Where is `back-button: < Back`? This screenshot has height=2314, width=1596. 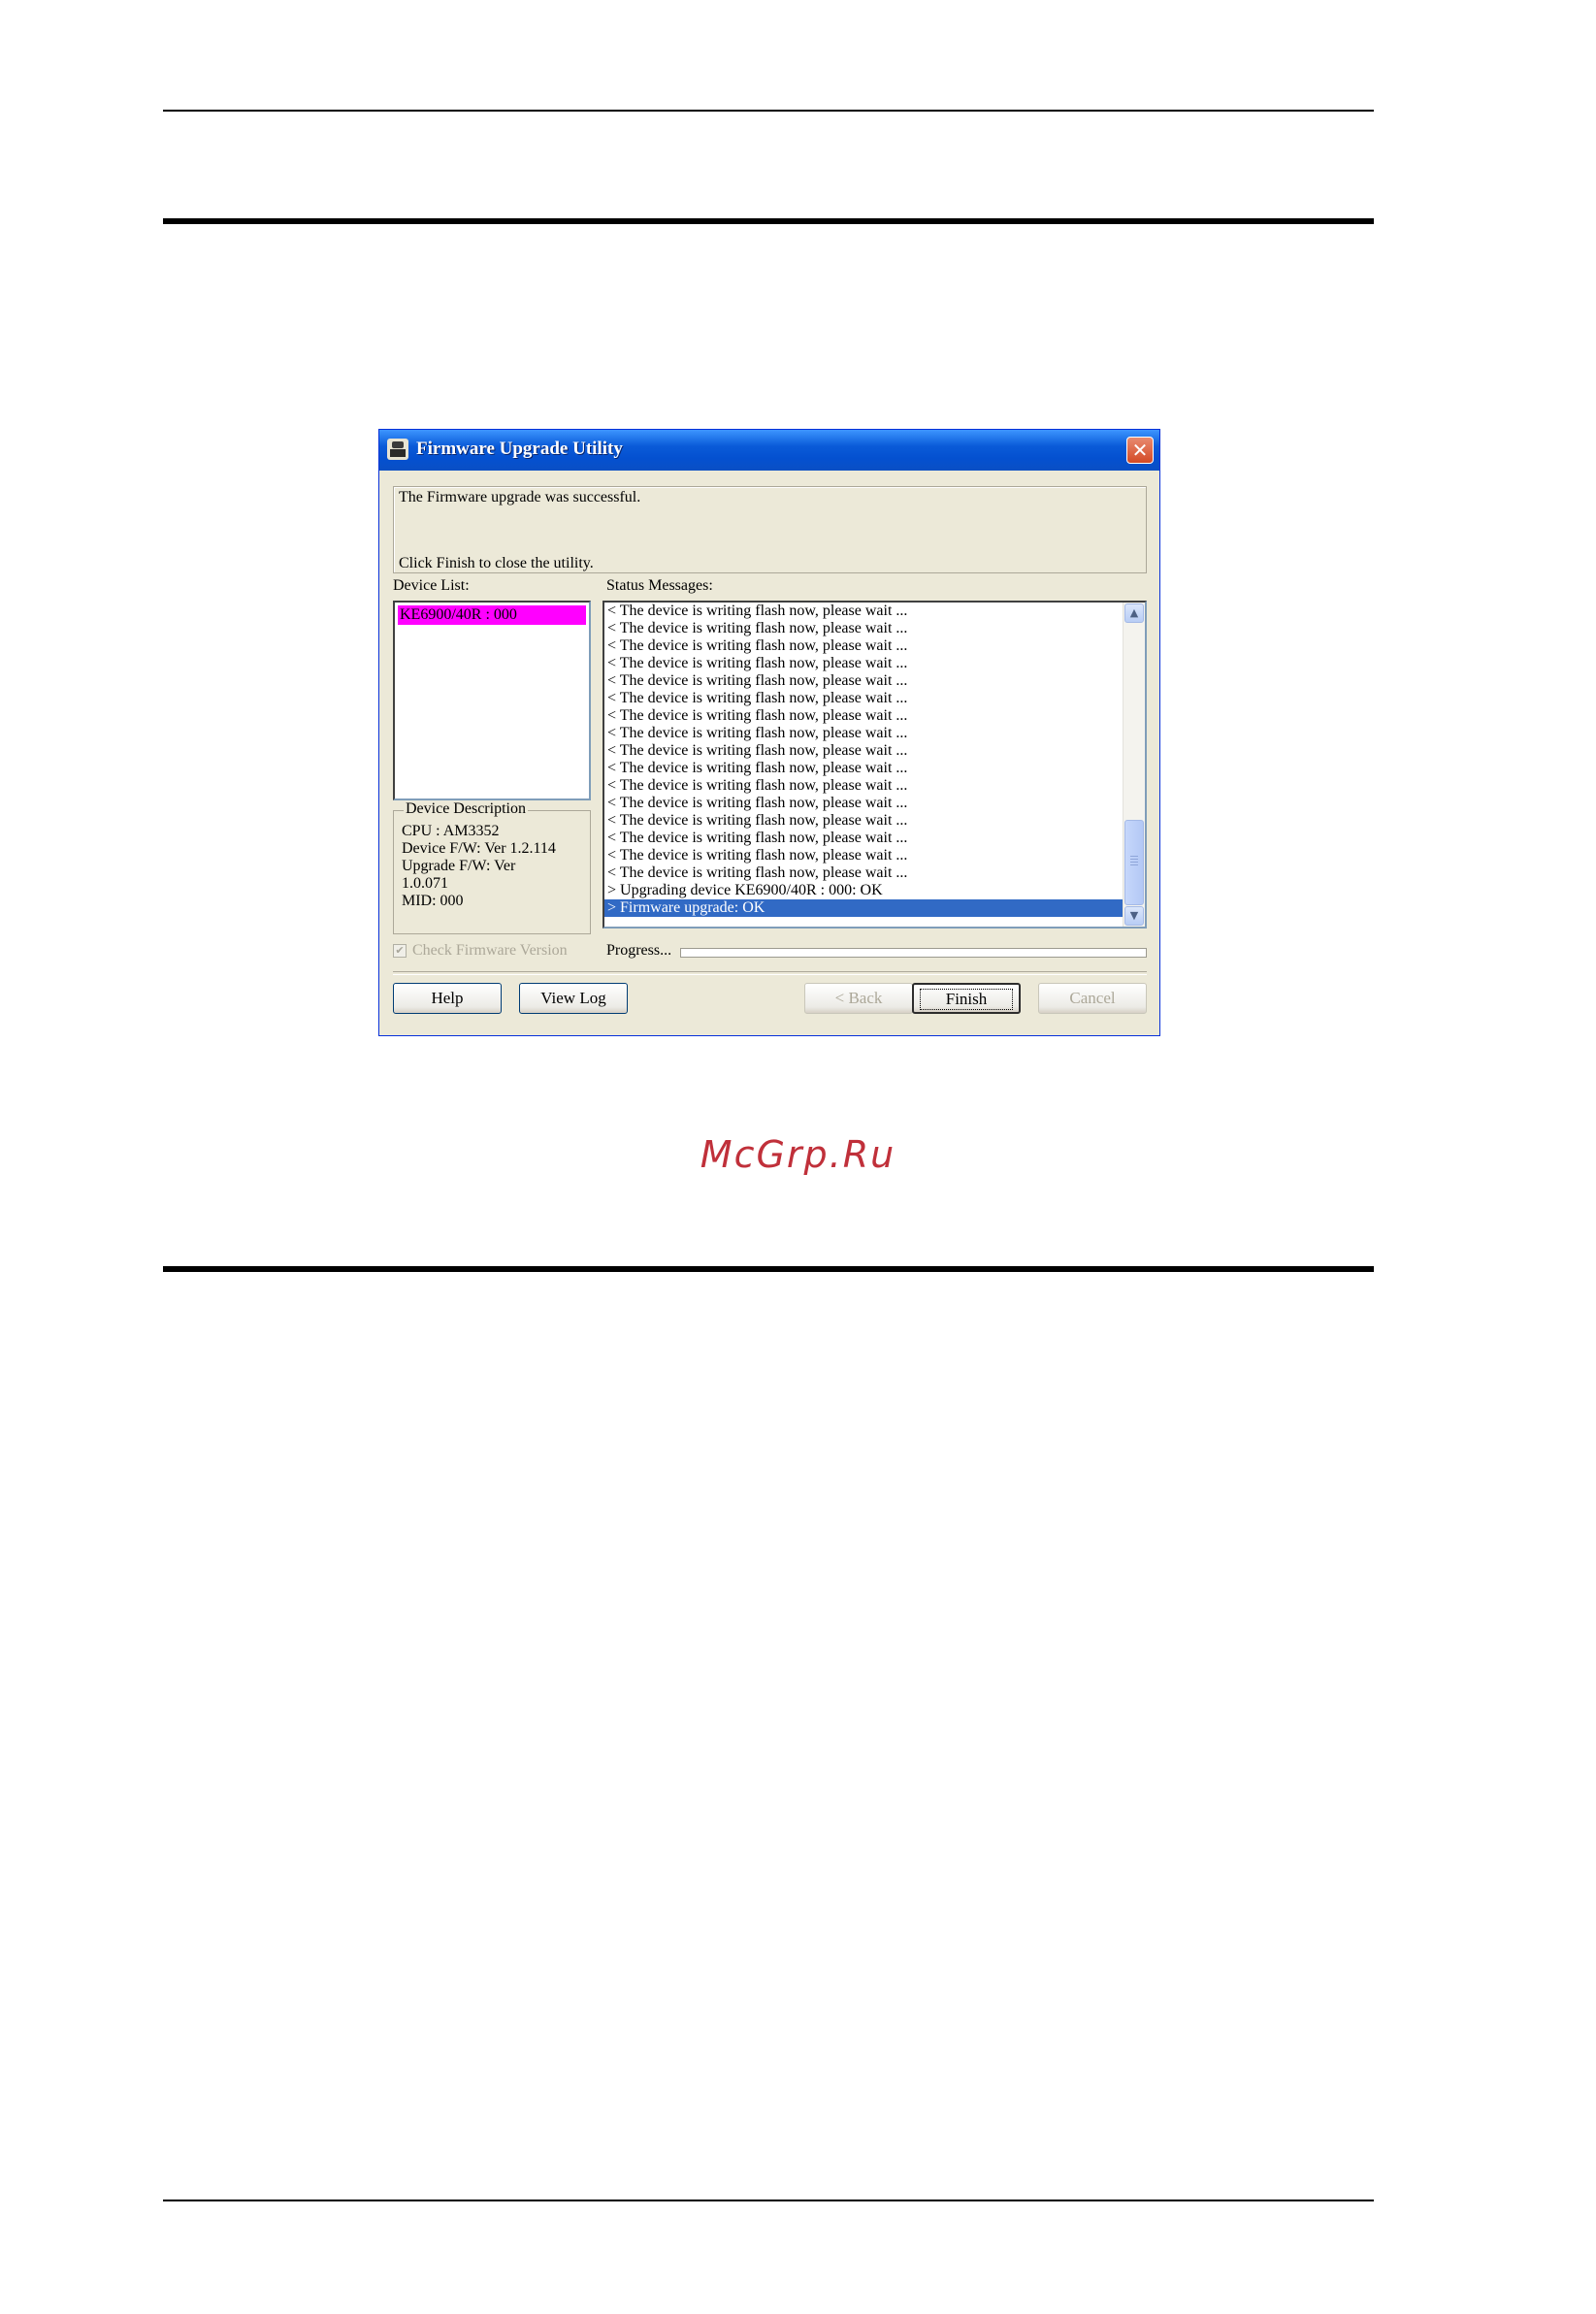 back-button: < Back is located at coordinates (858, 998).